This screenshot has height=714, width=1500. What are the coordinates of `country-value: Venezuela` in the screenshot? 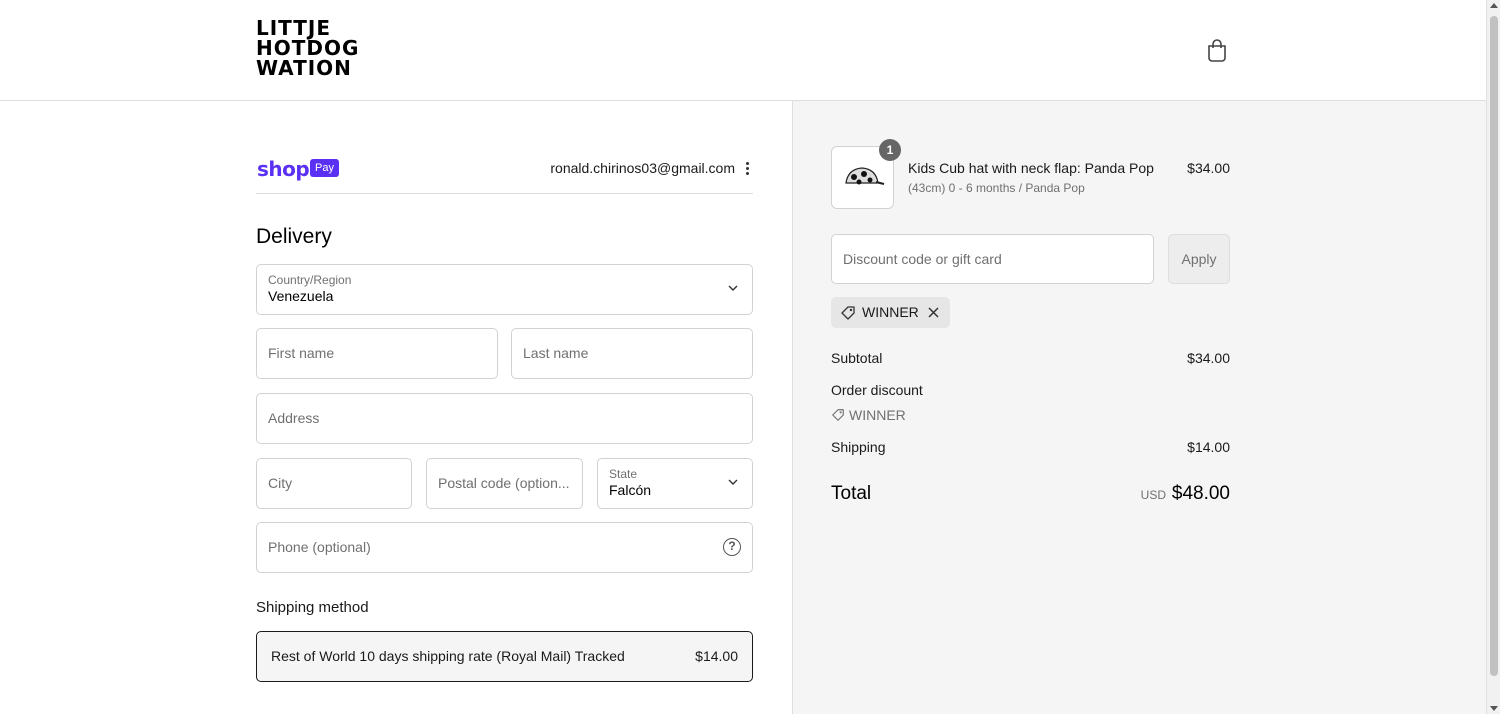 It's located at (301, 296).